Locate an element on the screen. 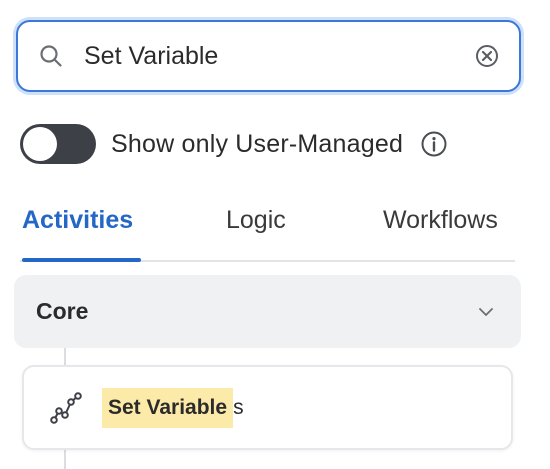 Image resolution: width=550 pixels, height=469 pixels. tab-logic: Logic is located at coordinates (256, 233).